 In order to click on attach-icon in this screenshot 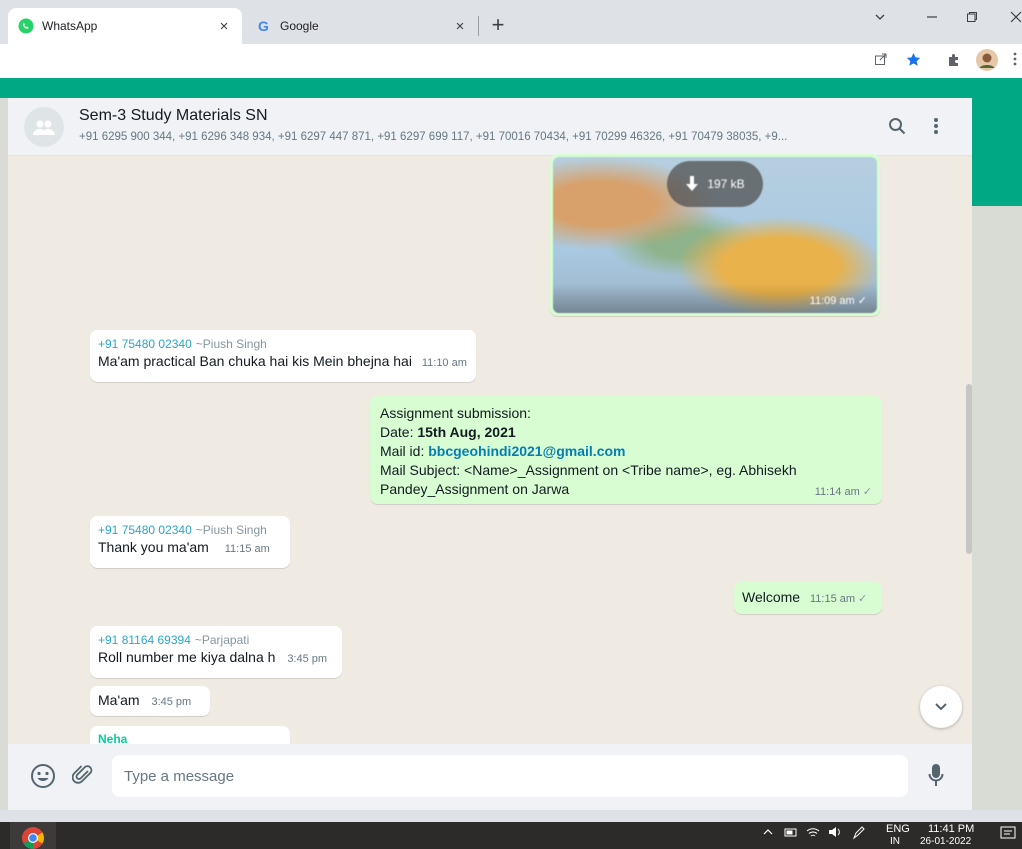, I will do `click(82, 777)`.